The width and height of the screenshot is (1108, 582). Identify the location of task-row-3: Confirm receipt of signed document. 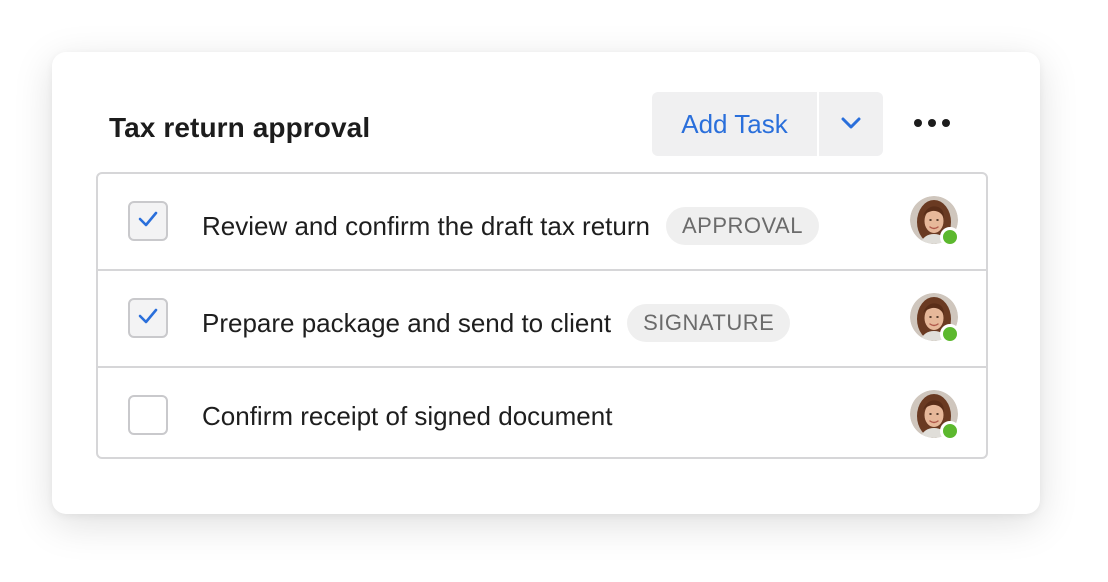
(542, 412).